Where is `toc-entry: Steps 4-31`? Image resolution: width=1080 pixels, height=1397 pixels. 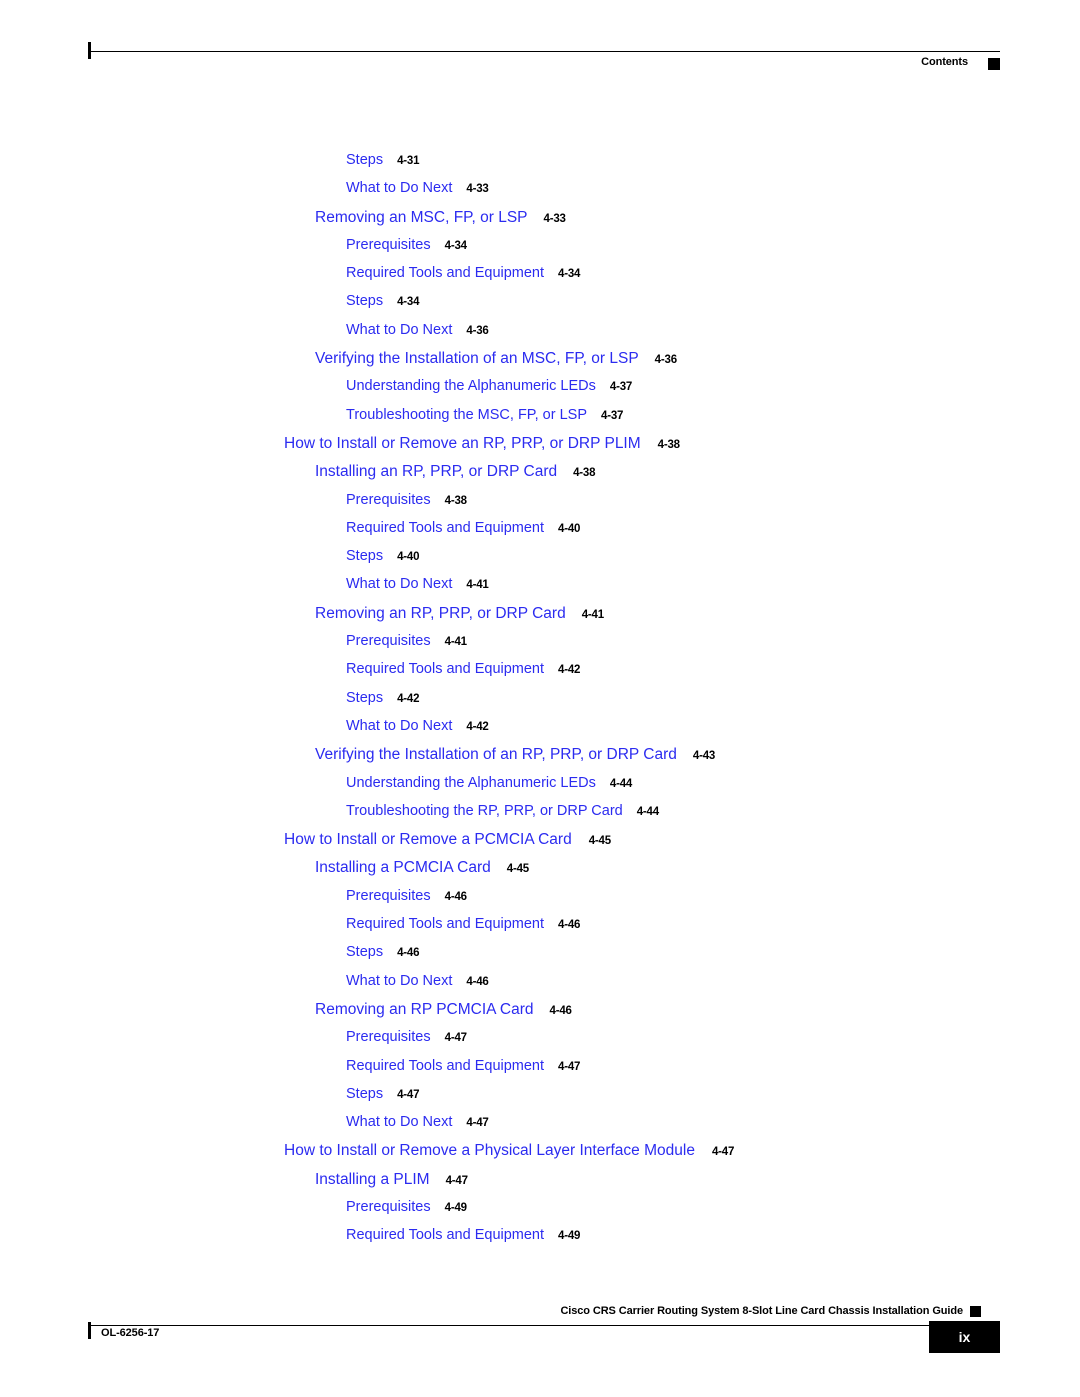
toc-entry: Steps 4-31 is located at coordinates (540, 166).